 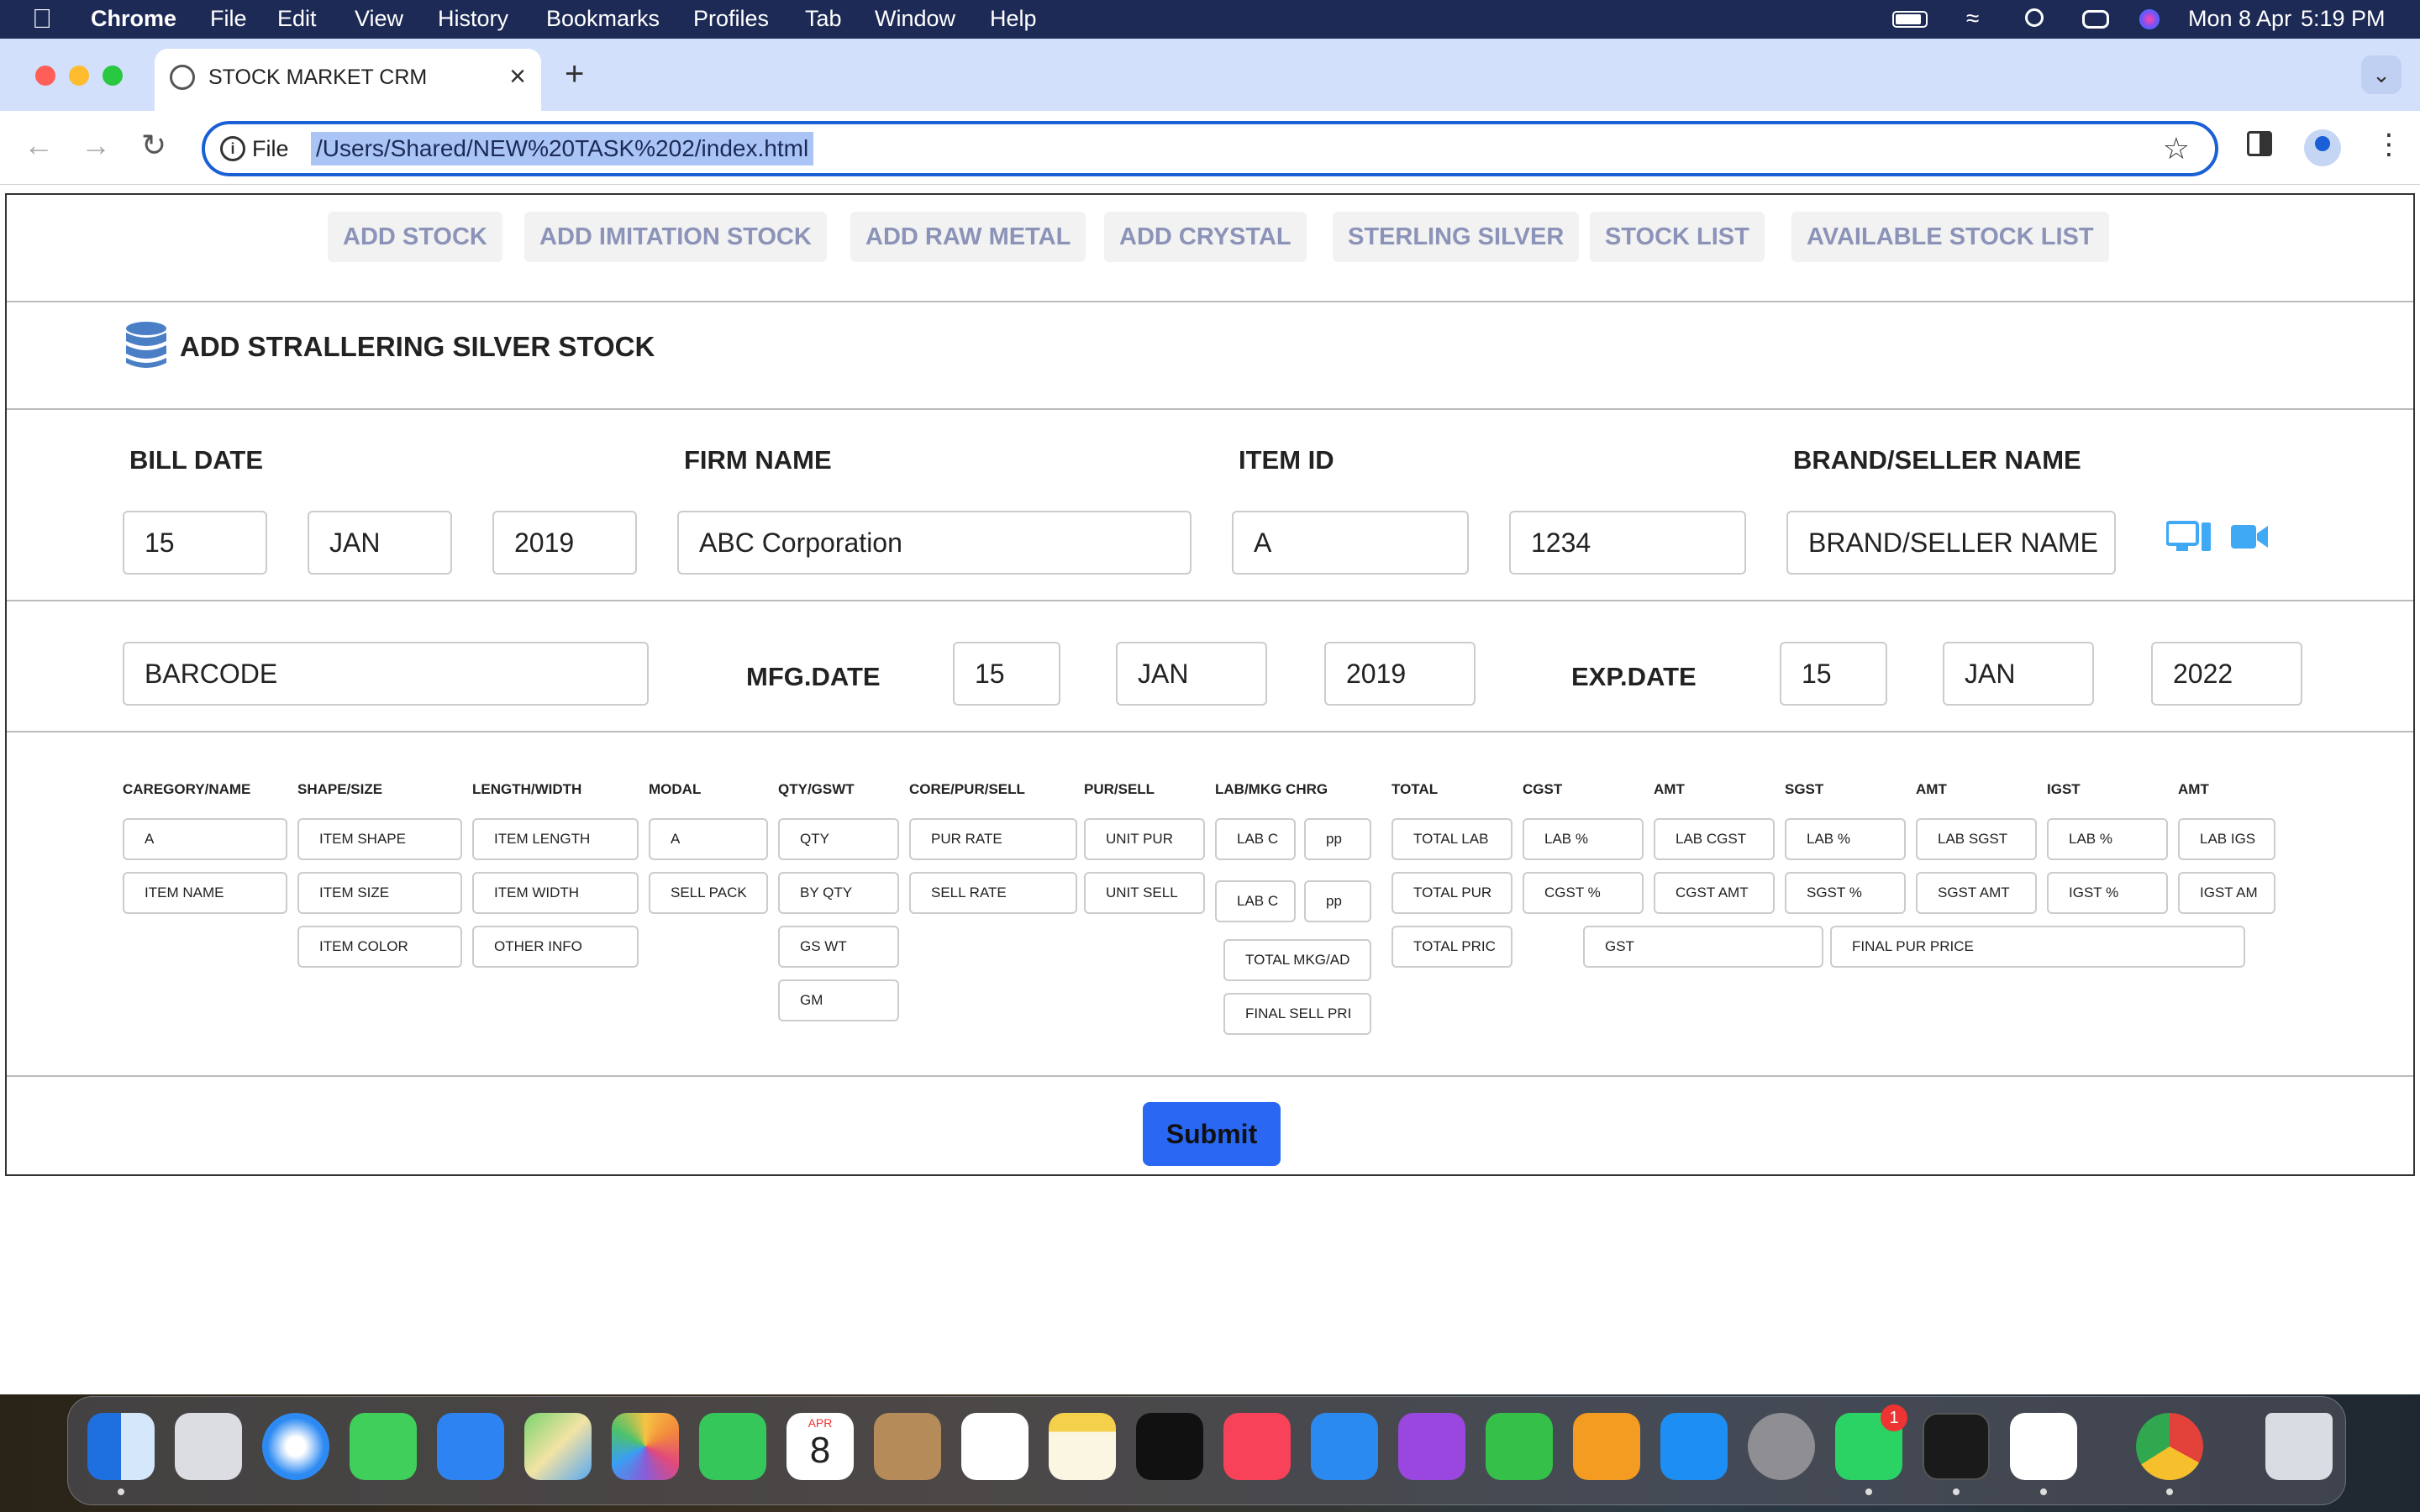 What do you see at coordinates (2382, 74) in the screenshot?
I see `chevron-down-icon: ⌄` at bounding box center [2382, 74].